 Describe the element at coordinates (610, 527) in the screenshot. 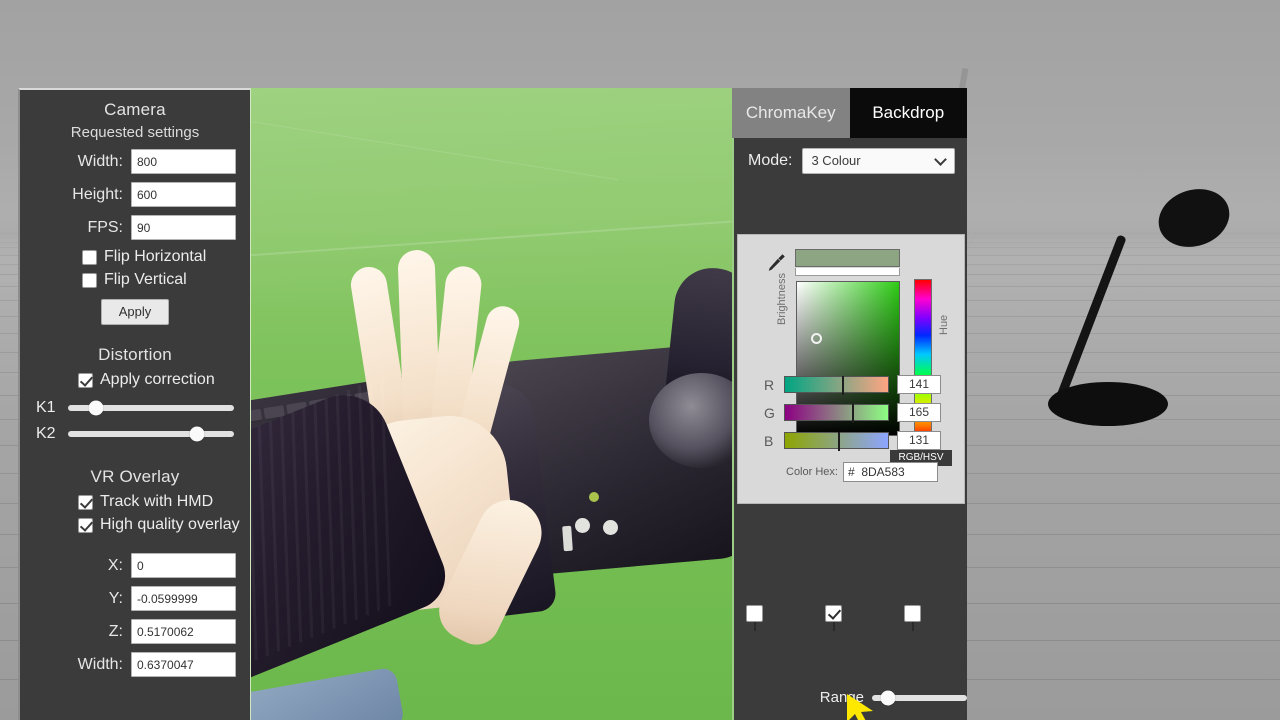

I see `joystick-button-right` at that location.